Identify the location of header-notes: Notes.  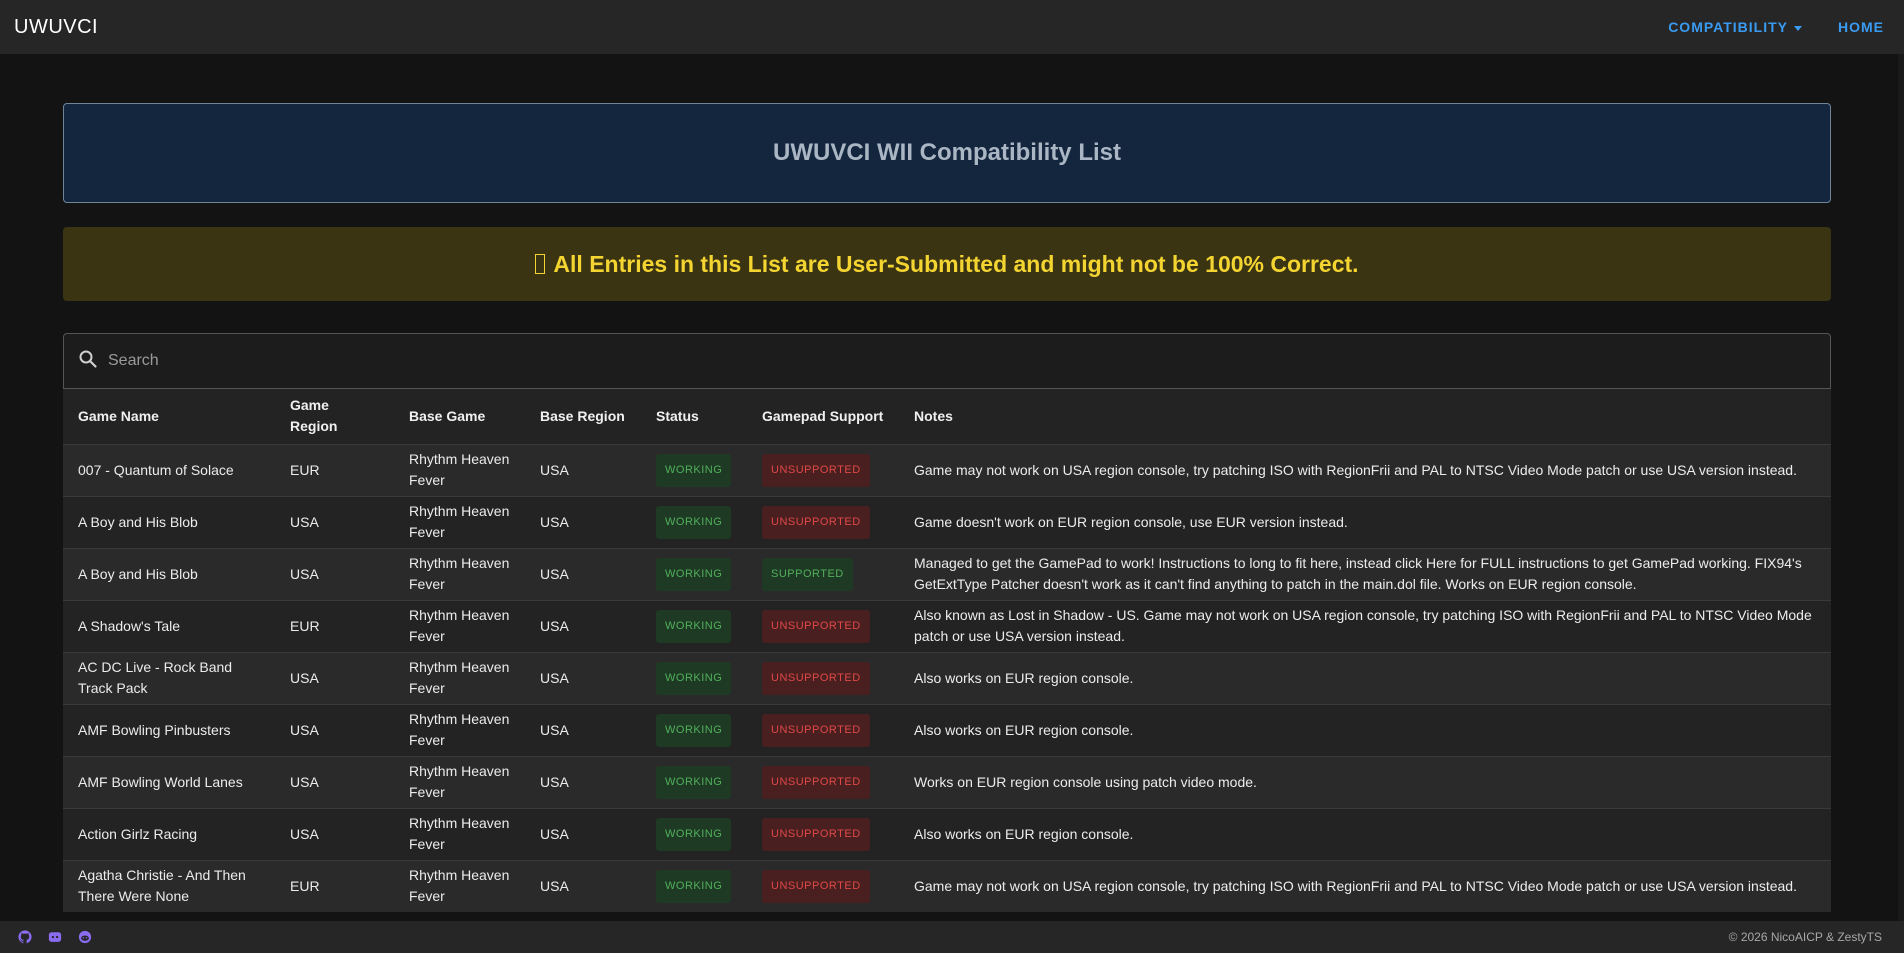
(1365, 416).